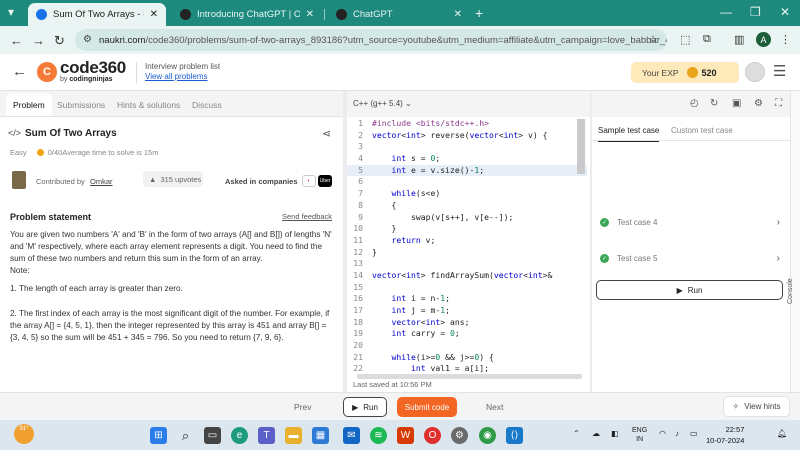 The image size is (800, 450). Describe the element at coordinates (467, 311) in the screenshot. I see `code-line: 17 int j = m-1;` at that location.